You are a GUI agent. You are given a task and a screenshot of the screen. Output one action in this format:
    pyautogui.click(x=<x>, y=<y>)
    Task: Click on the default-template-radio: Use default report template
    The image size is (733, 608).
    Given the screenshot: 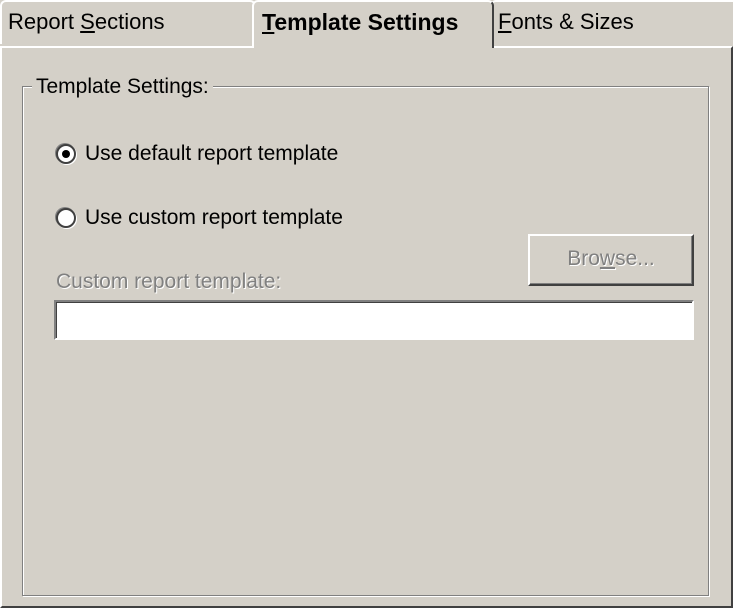 What is the action you would take?
    pyautogui.click(x=197, y=154)
    